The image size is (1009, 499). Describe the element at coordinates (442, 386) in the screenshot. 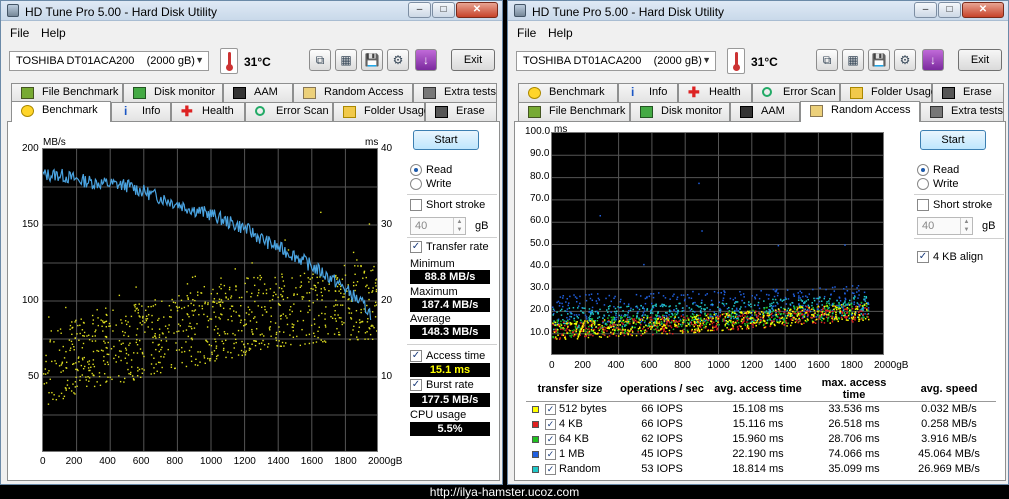

I see `burst-rate-checkbox: ✓ Burst rate` at that location.